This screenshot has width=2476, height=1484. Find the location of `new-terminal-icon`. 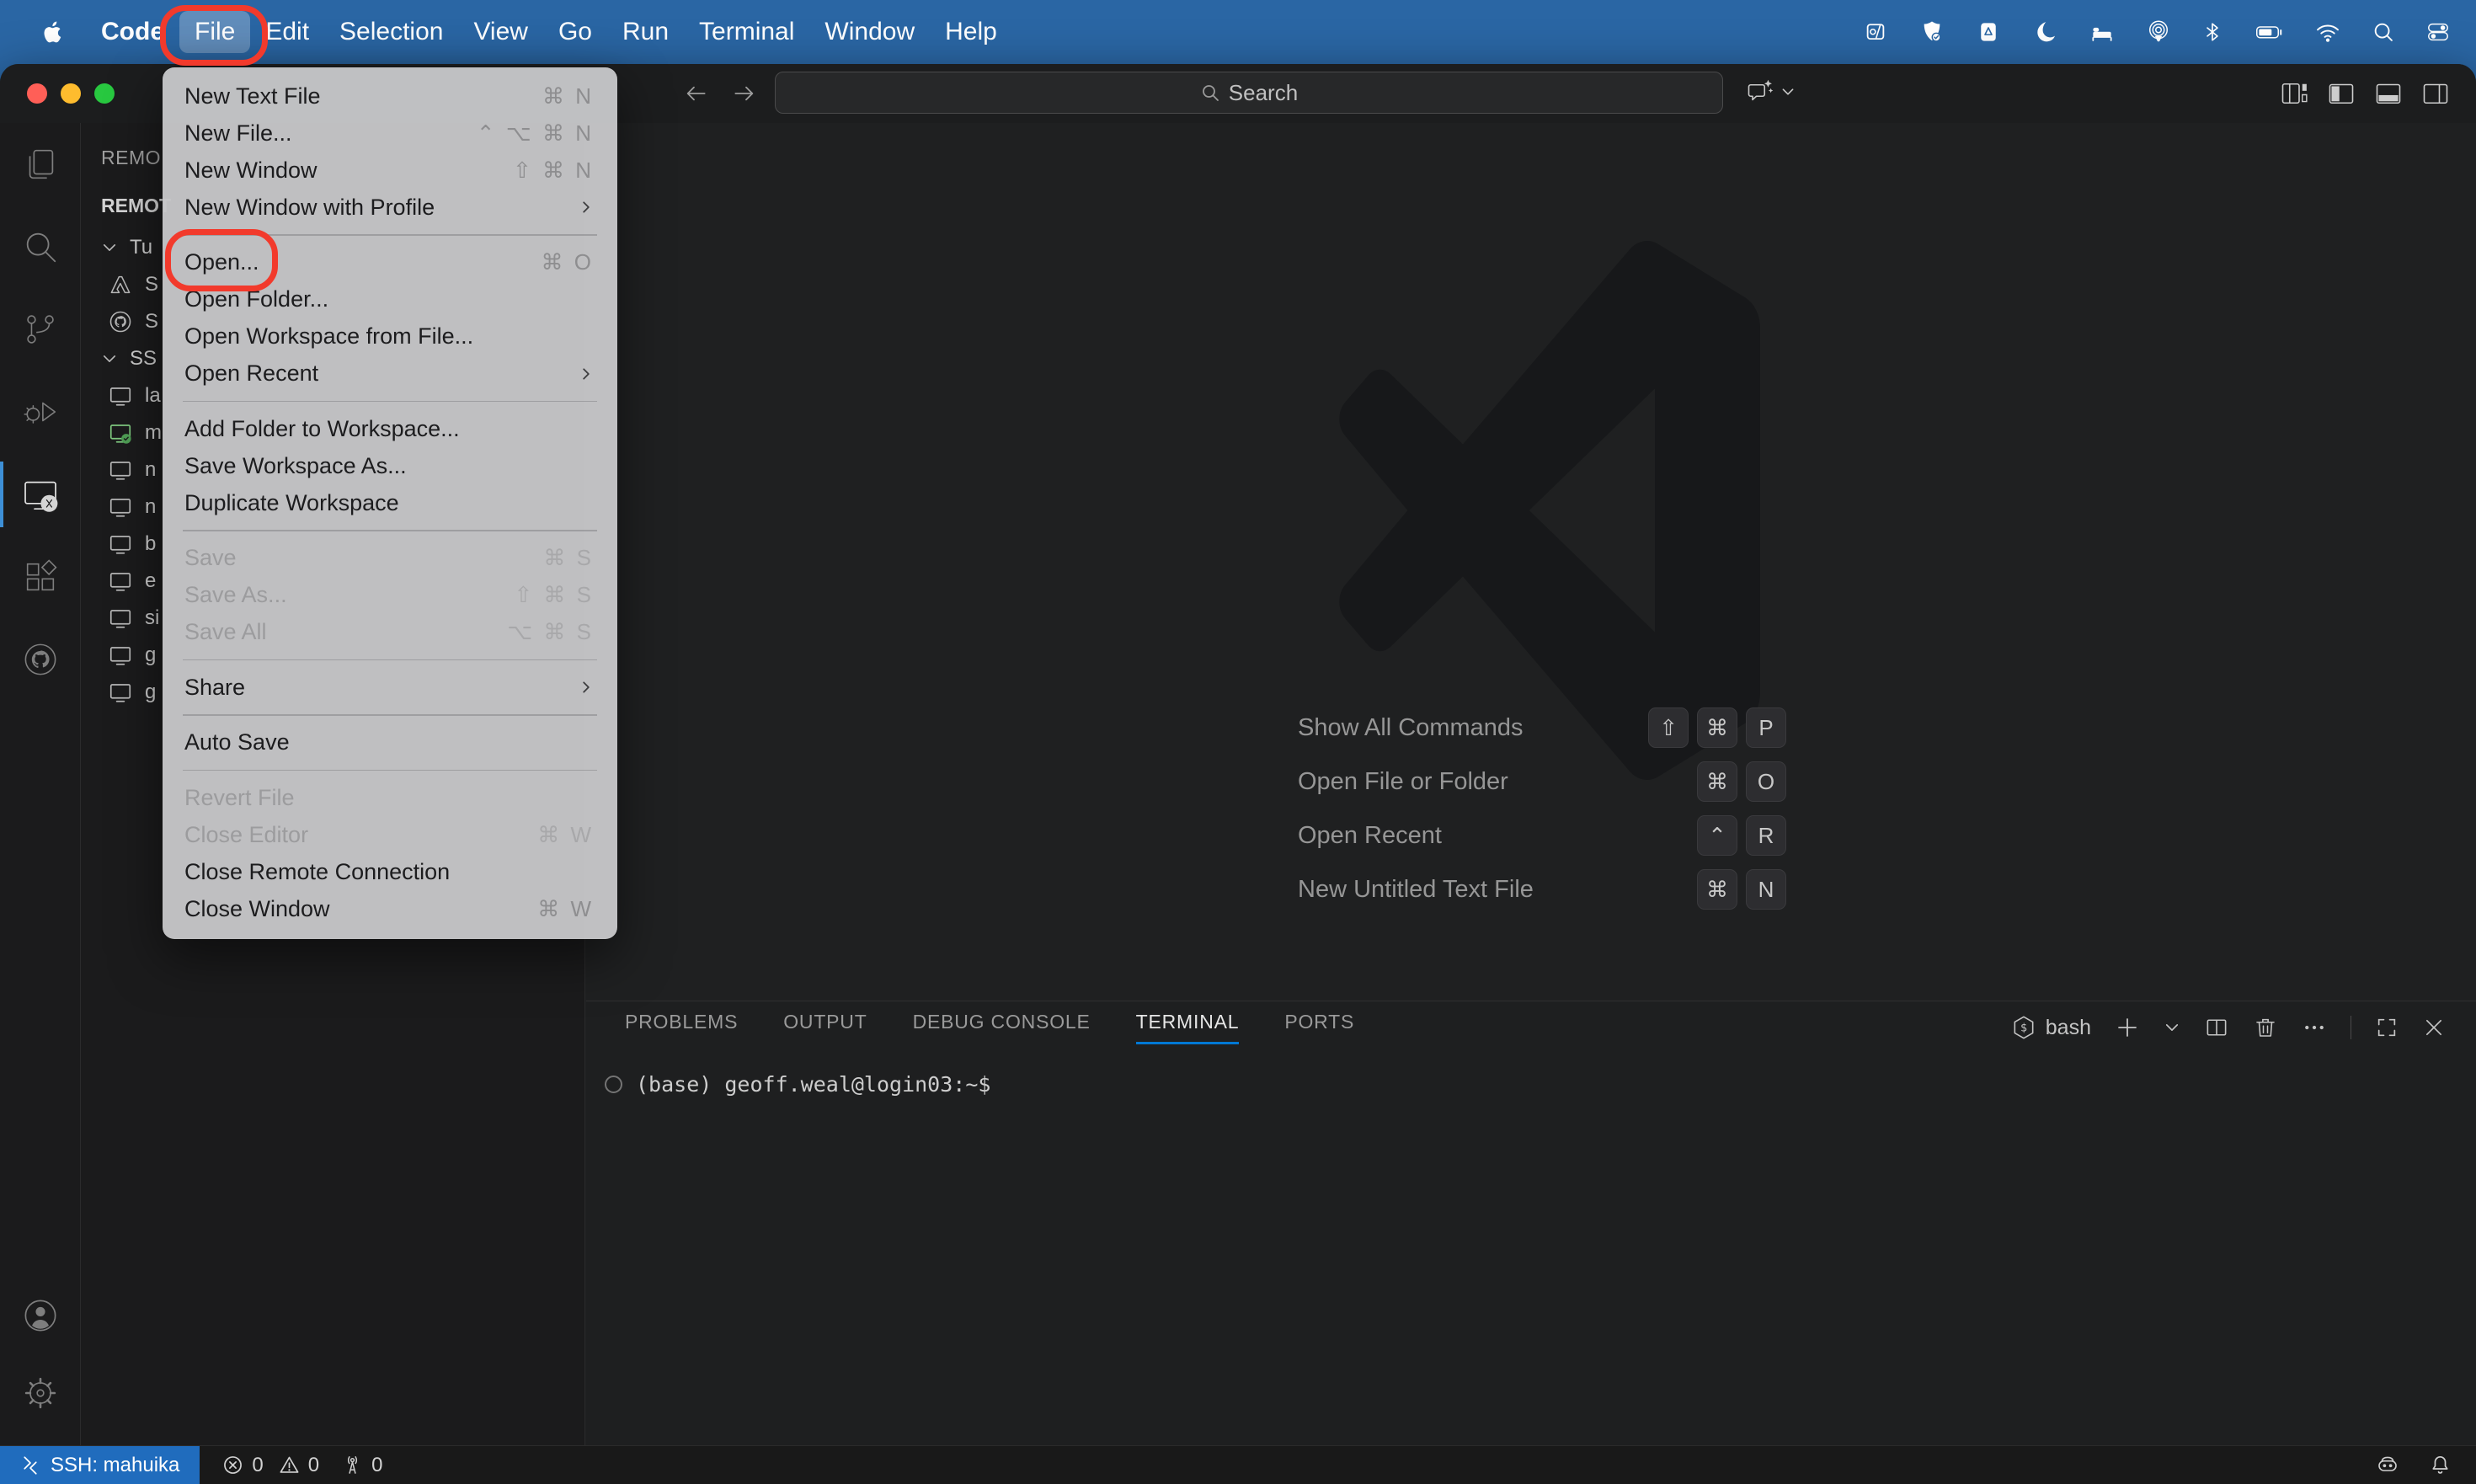

new-terminal-icon is located at coordinates (2127, 1028).